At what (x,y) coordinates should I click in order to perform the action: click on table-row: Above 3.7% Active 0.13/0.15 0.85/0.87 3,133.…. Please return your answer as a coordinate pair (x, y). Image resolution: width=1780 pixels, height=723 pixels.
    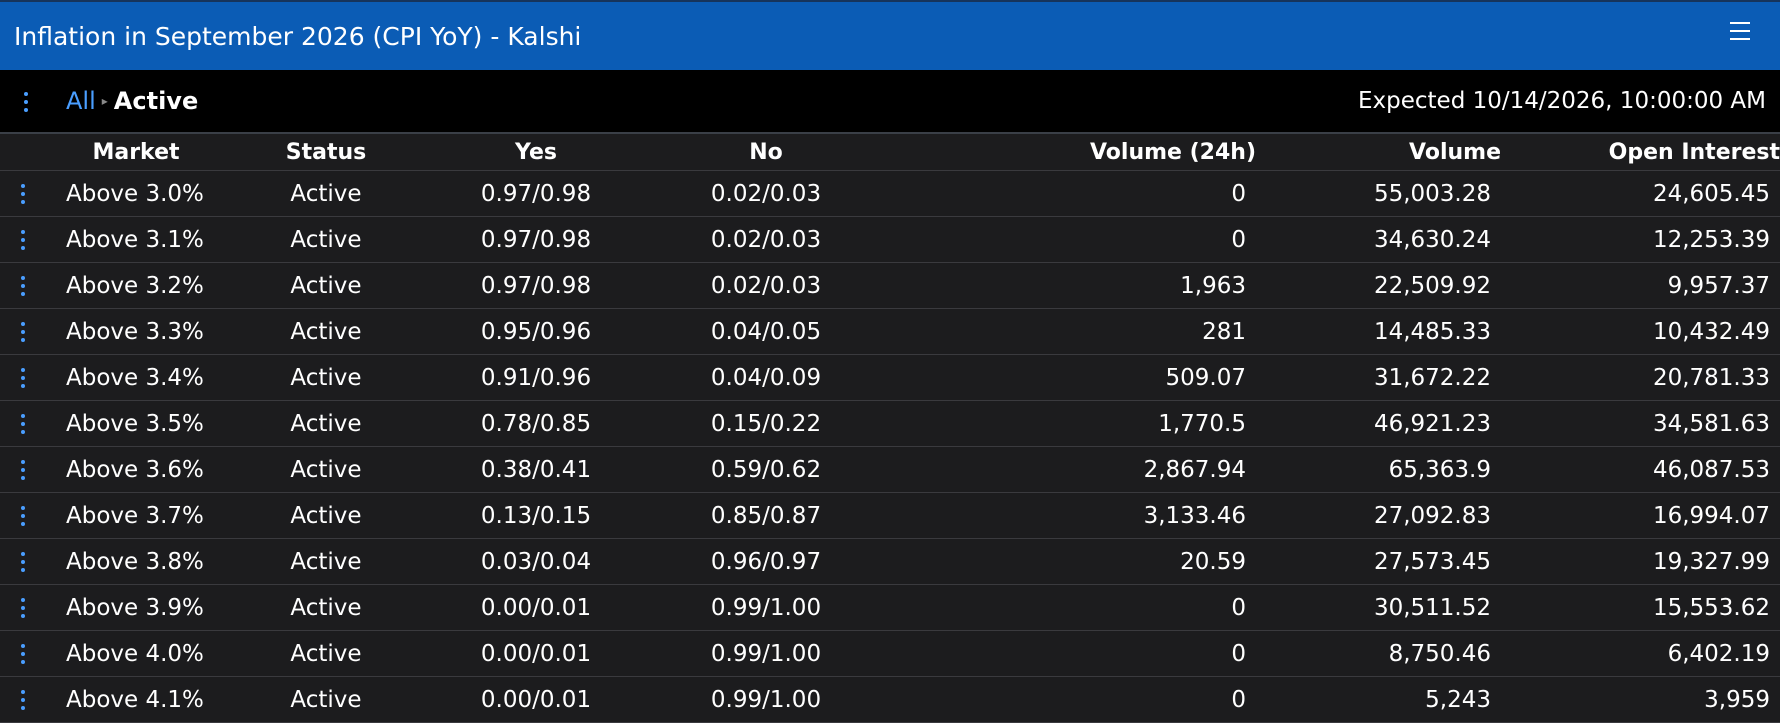
    Looking at the image, I should click on (890, 515).